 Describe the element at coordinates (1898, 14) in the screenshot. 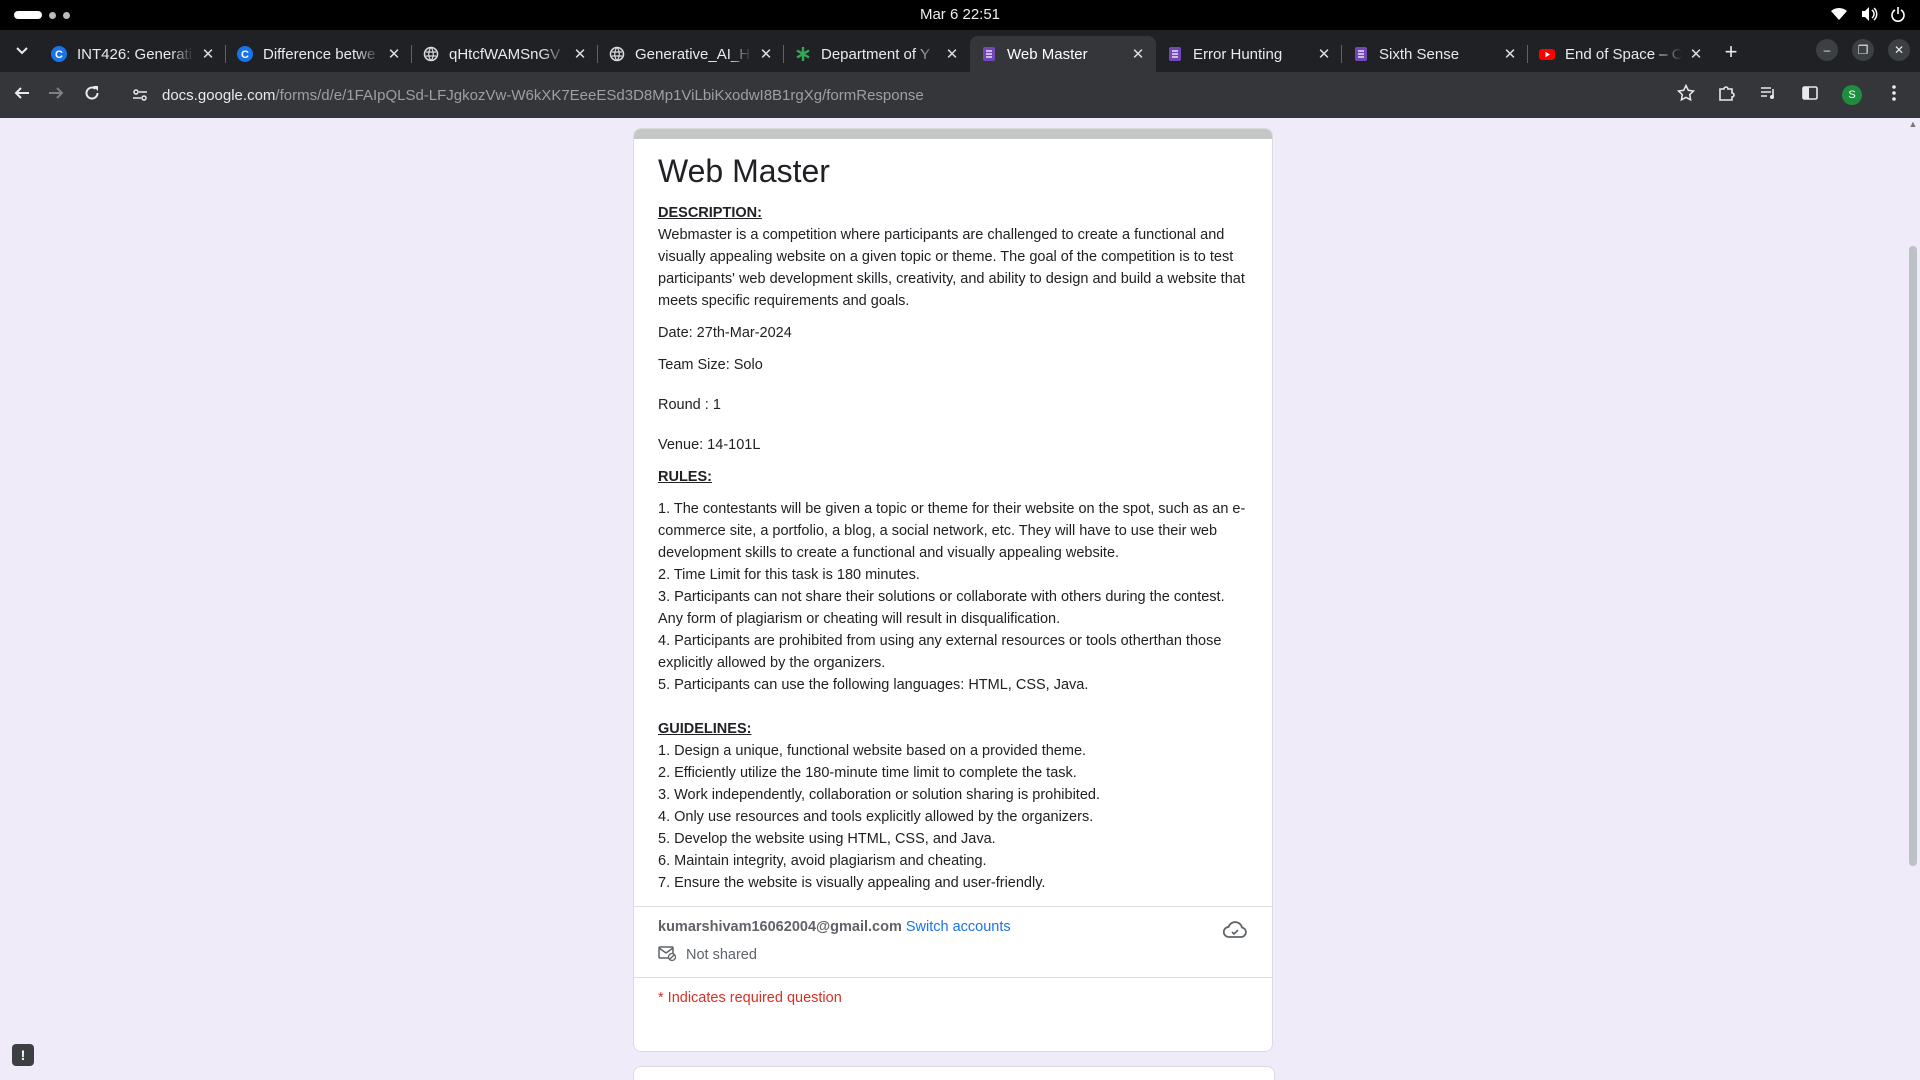

I see `power-icon` at that location.